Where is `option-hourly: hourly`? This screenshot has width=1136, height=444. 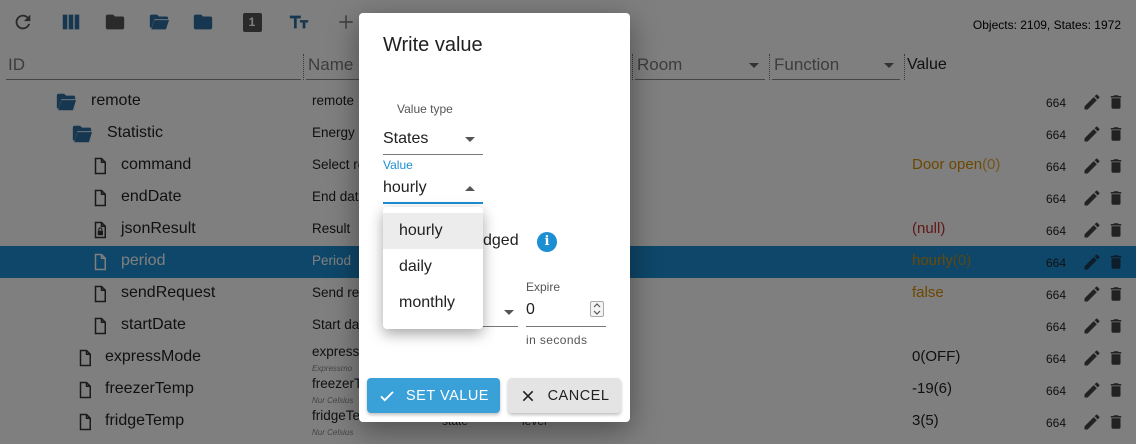 option-hourly: hourly is located at coordinates (433, 231).